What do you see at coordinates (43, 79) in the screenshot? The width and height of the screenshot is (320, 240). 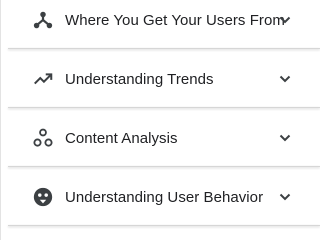 I see `trending-up-icon` at bounding box center [43, 79].